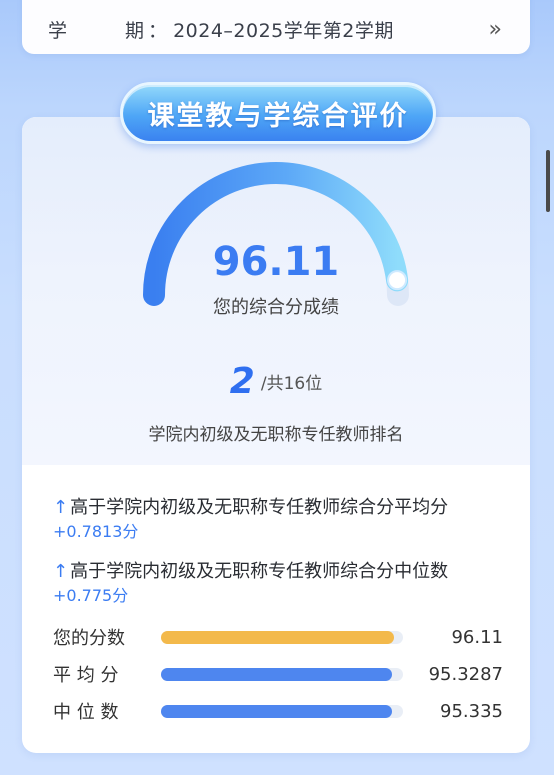 The width and height of the screenshot is (554, 775). What do you see at coordinates (86, 712) in the screenshot?
I see `bar-label: 中 位 数` at bounding box center [86, 712].